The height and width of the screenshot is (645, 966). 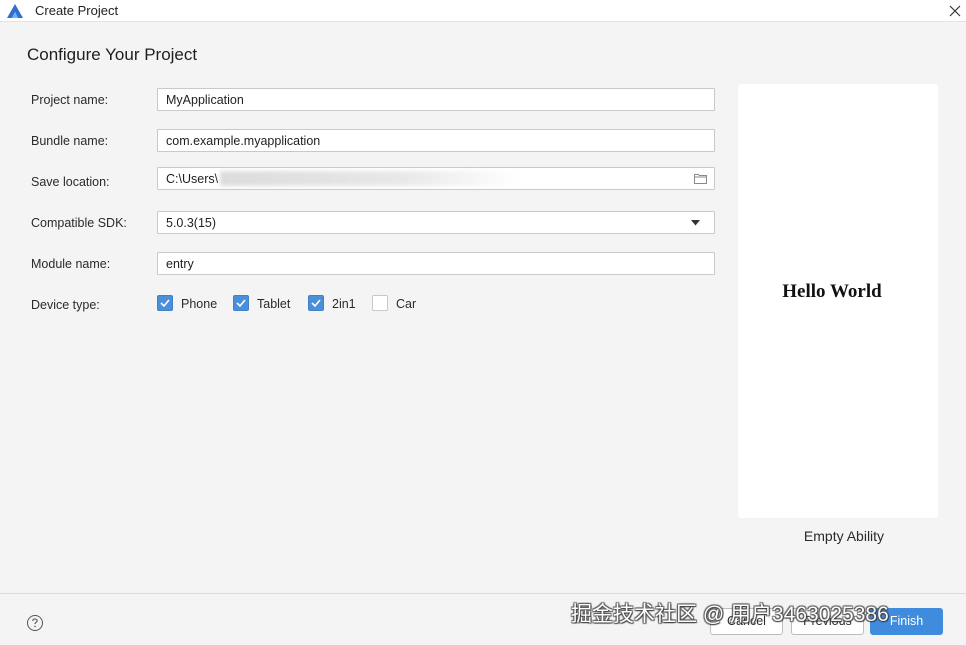 What do you see at coordinates (700, 178) in the screenshot?
I see `folder-icon` at bounding box center [700, 178].